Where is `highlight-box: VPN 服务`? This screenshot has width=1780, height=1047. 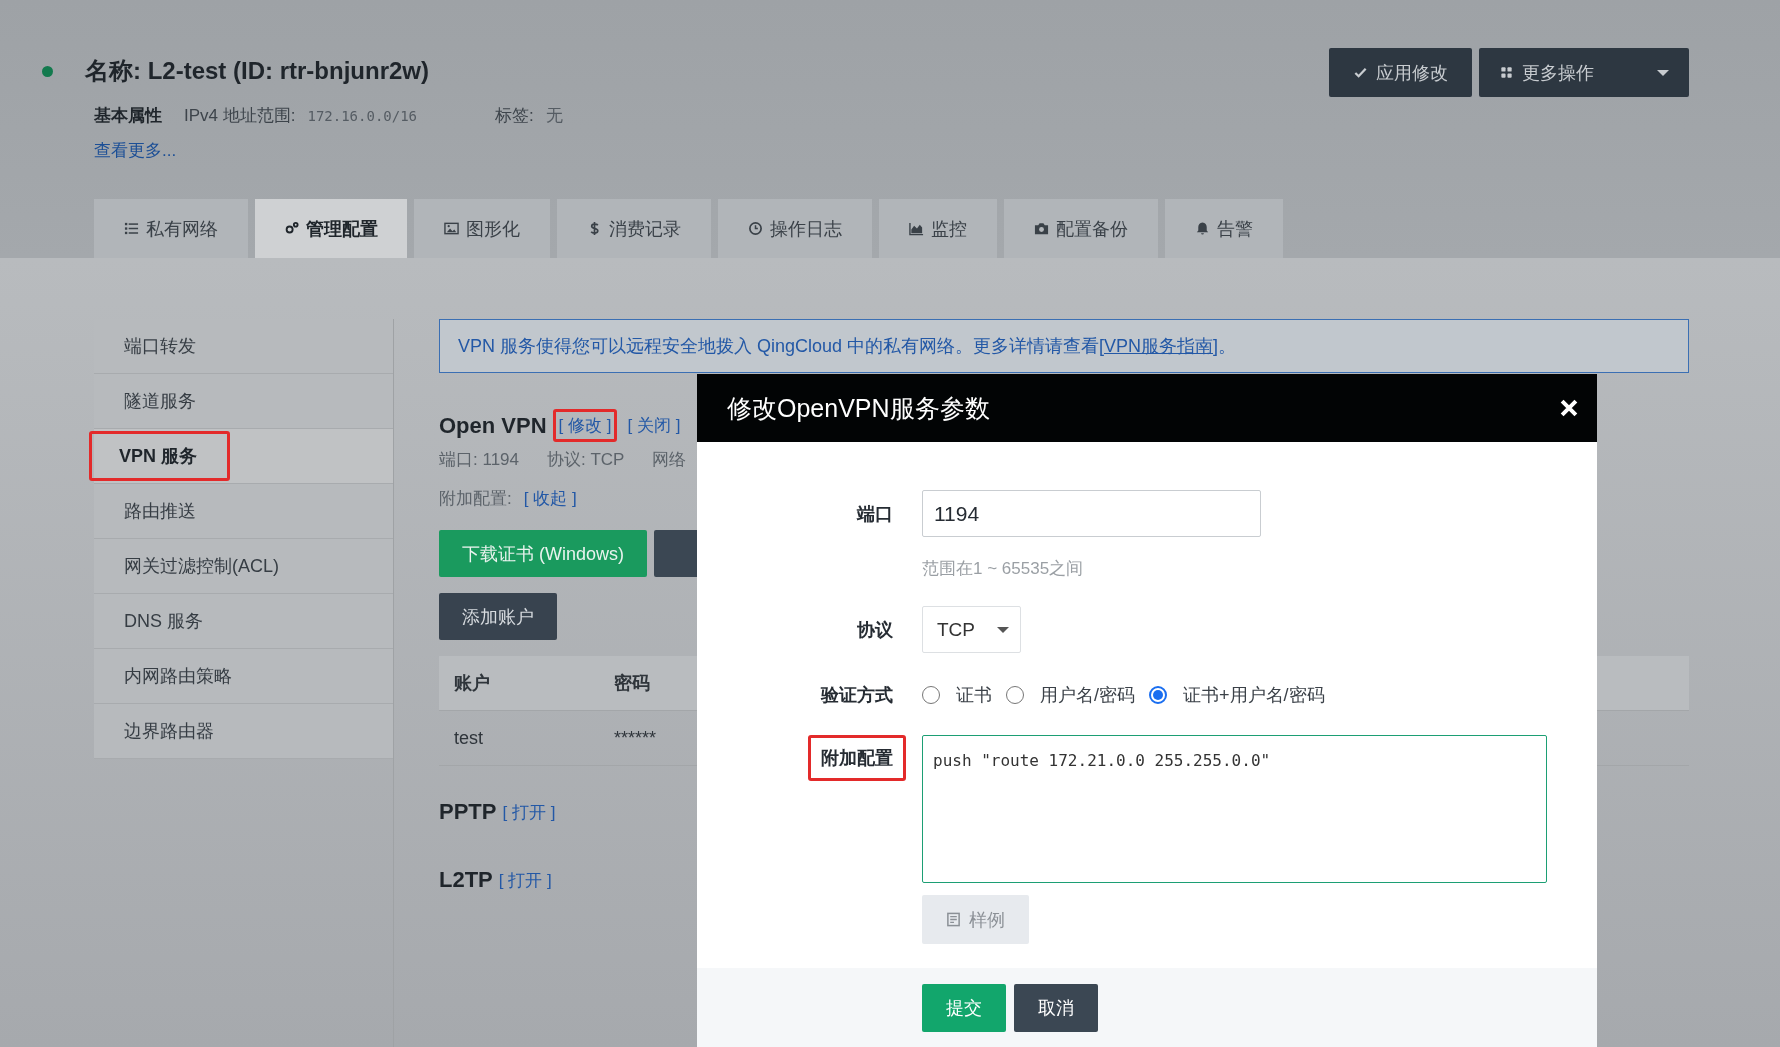 highlight-box: VPN 服务 is located at coordinates (159, 456).